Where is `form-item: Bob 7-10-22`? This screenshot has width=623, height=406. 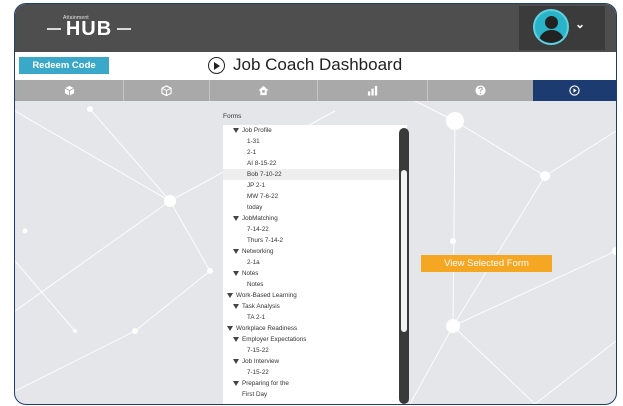 form-item: Bob 7-10-22 is located at coordinates (315, 174).